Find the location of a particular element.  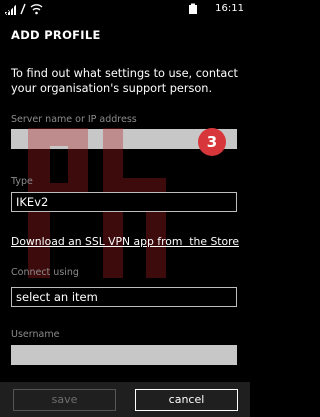

mobile-data-icon is located at coordinates (23, 9).